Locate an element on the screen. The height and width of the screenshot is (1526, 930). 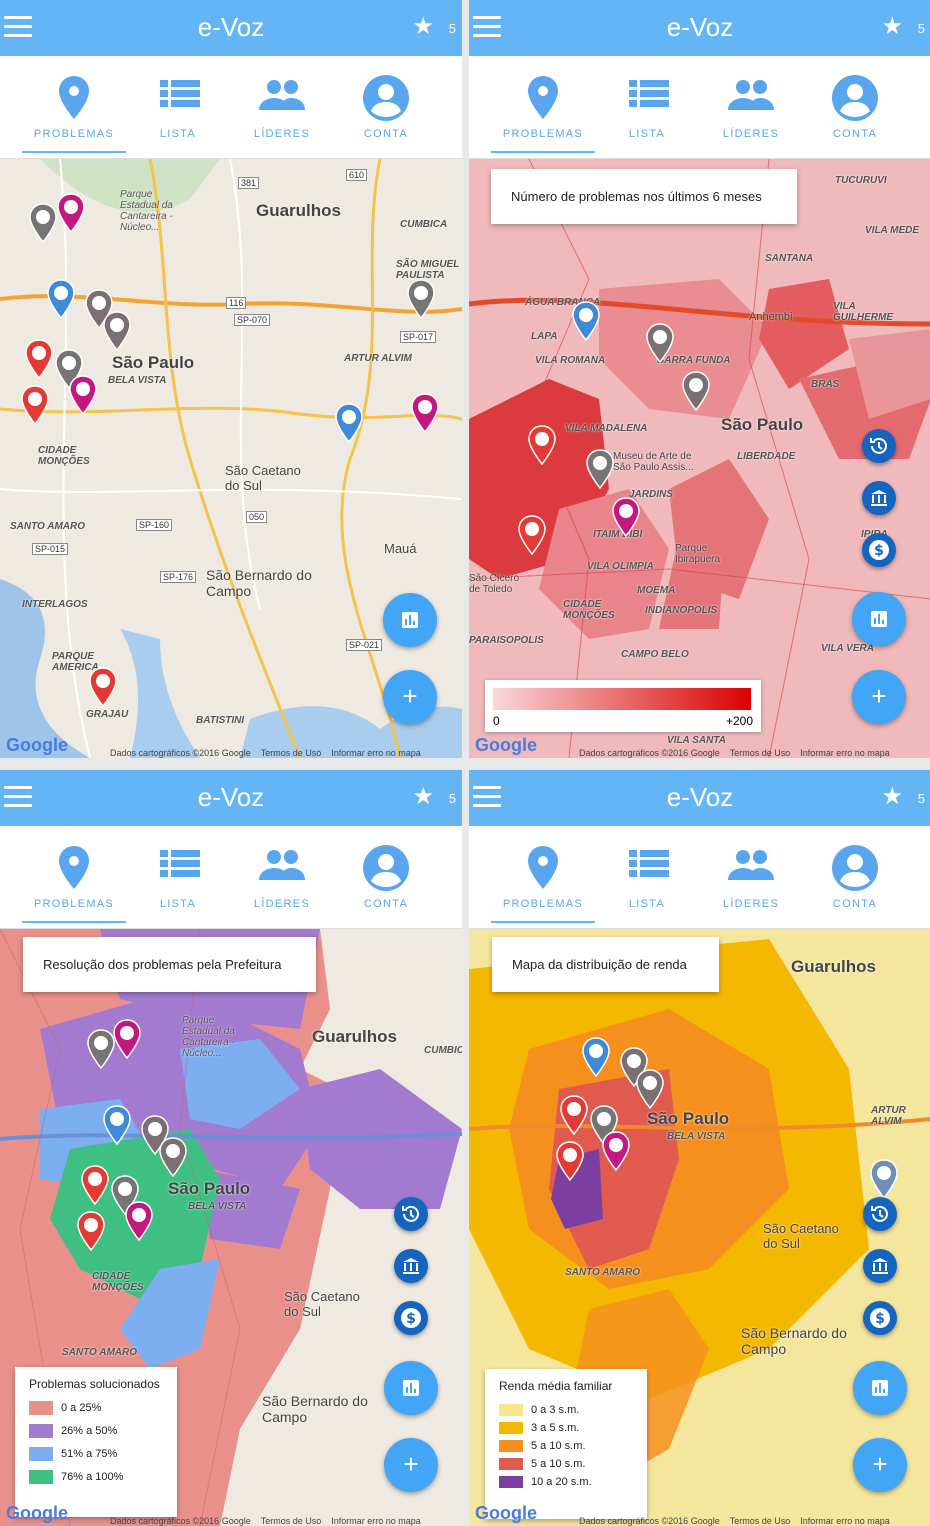
account-circle-icon is located at coordinates (855, 868).